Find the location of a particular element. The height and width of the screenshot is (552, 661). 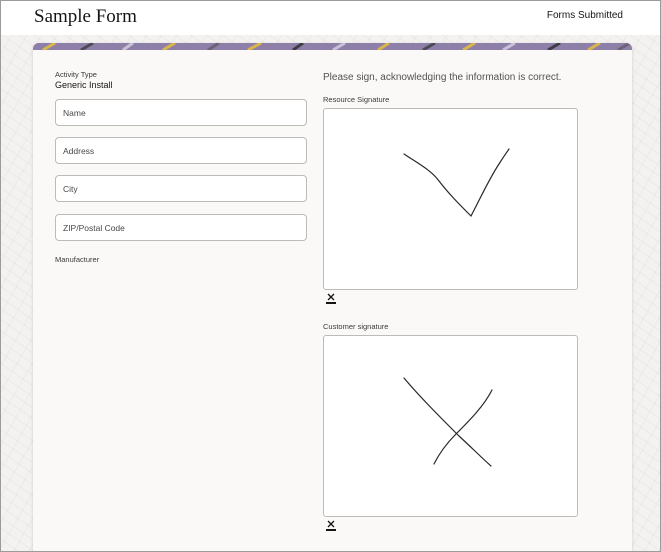

city-field: City is located at coordinates (181, 188).